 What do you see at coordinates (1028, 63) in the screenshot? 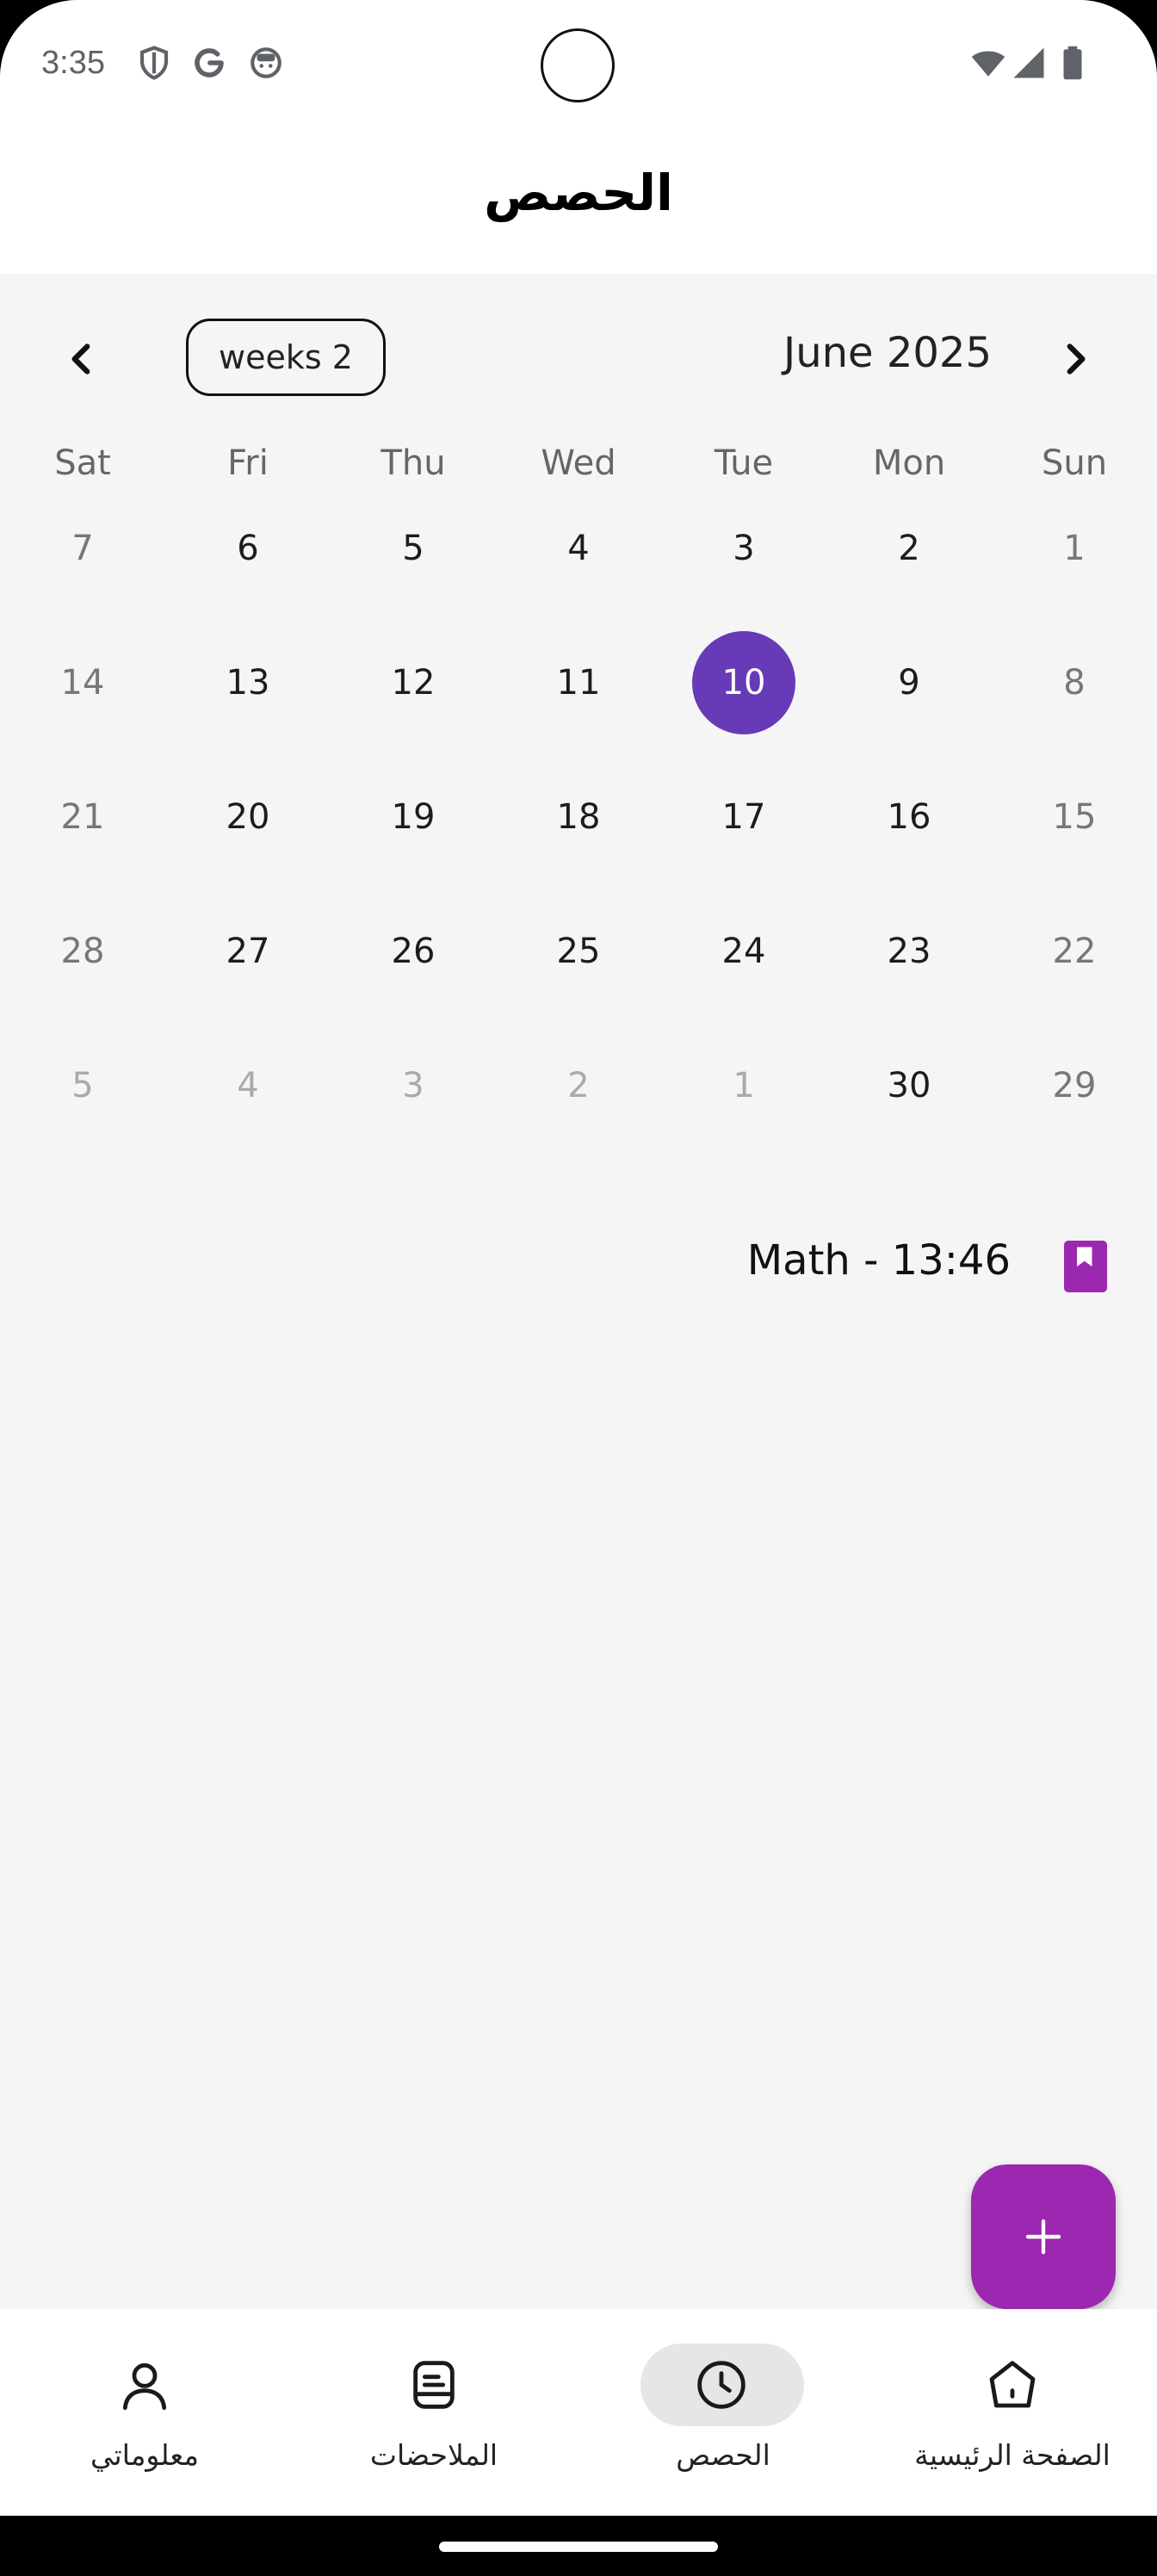
I see `cell-signal-icon` at bounding box center [1028, 63].